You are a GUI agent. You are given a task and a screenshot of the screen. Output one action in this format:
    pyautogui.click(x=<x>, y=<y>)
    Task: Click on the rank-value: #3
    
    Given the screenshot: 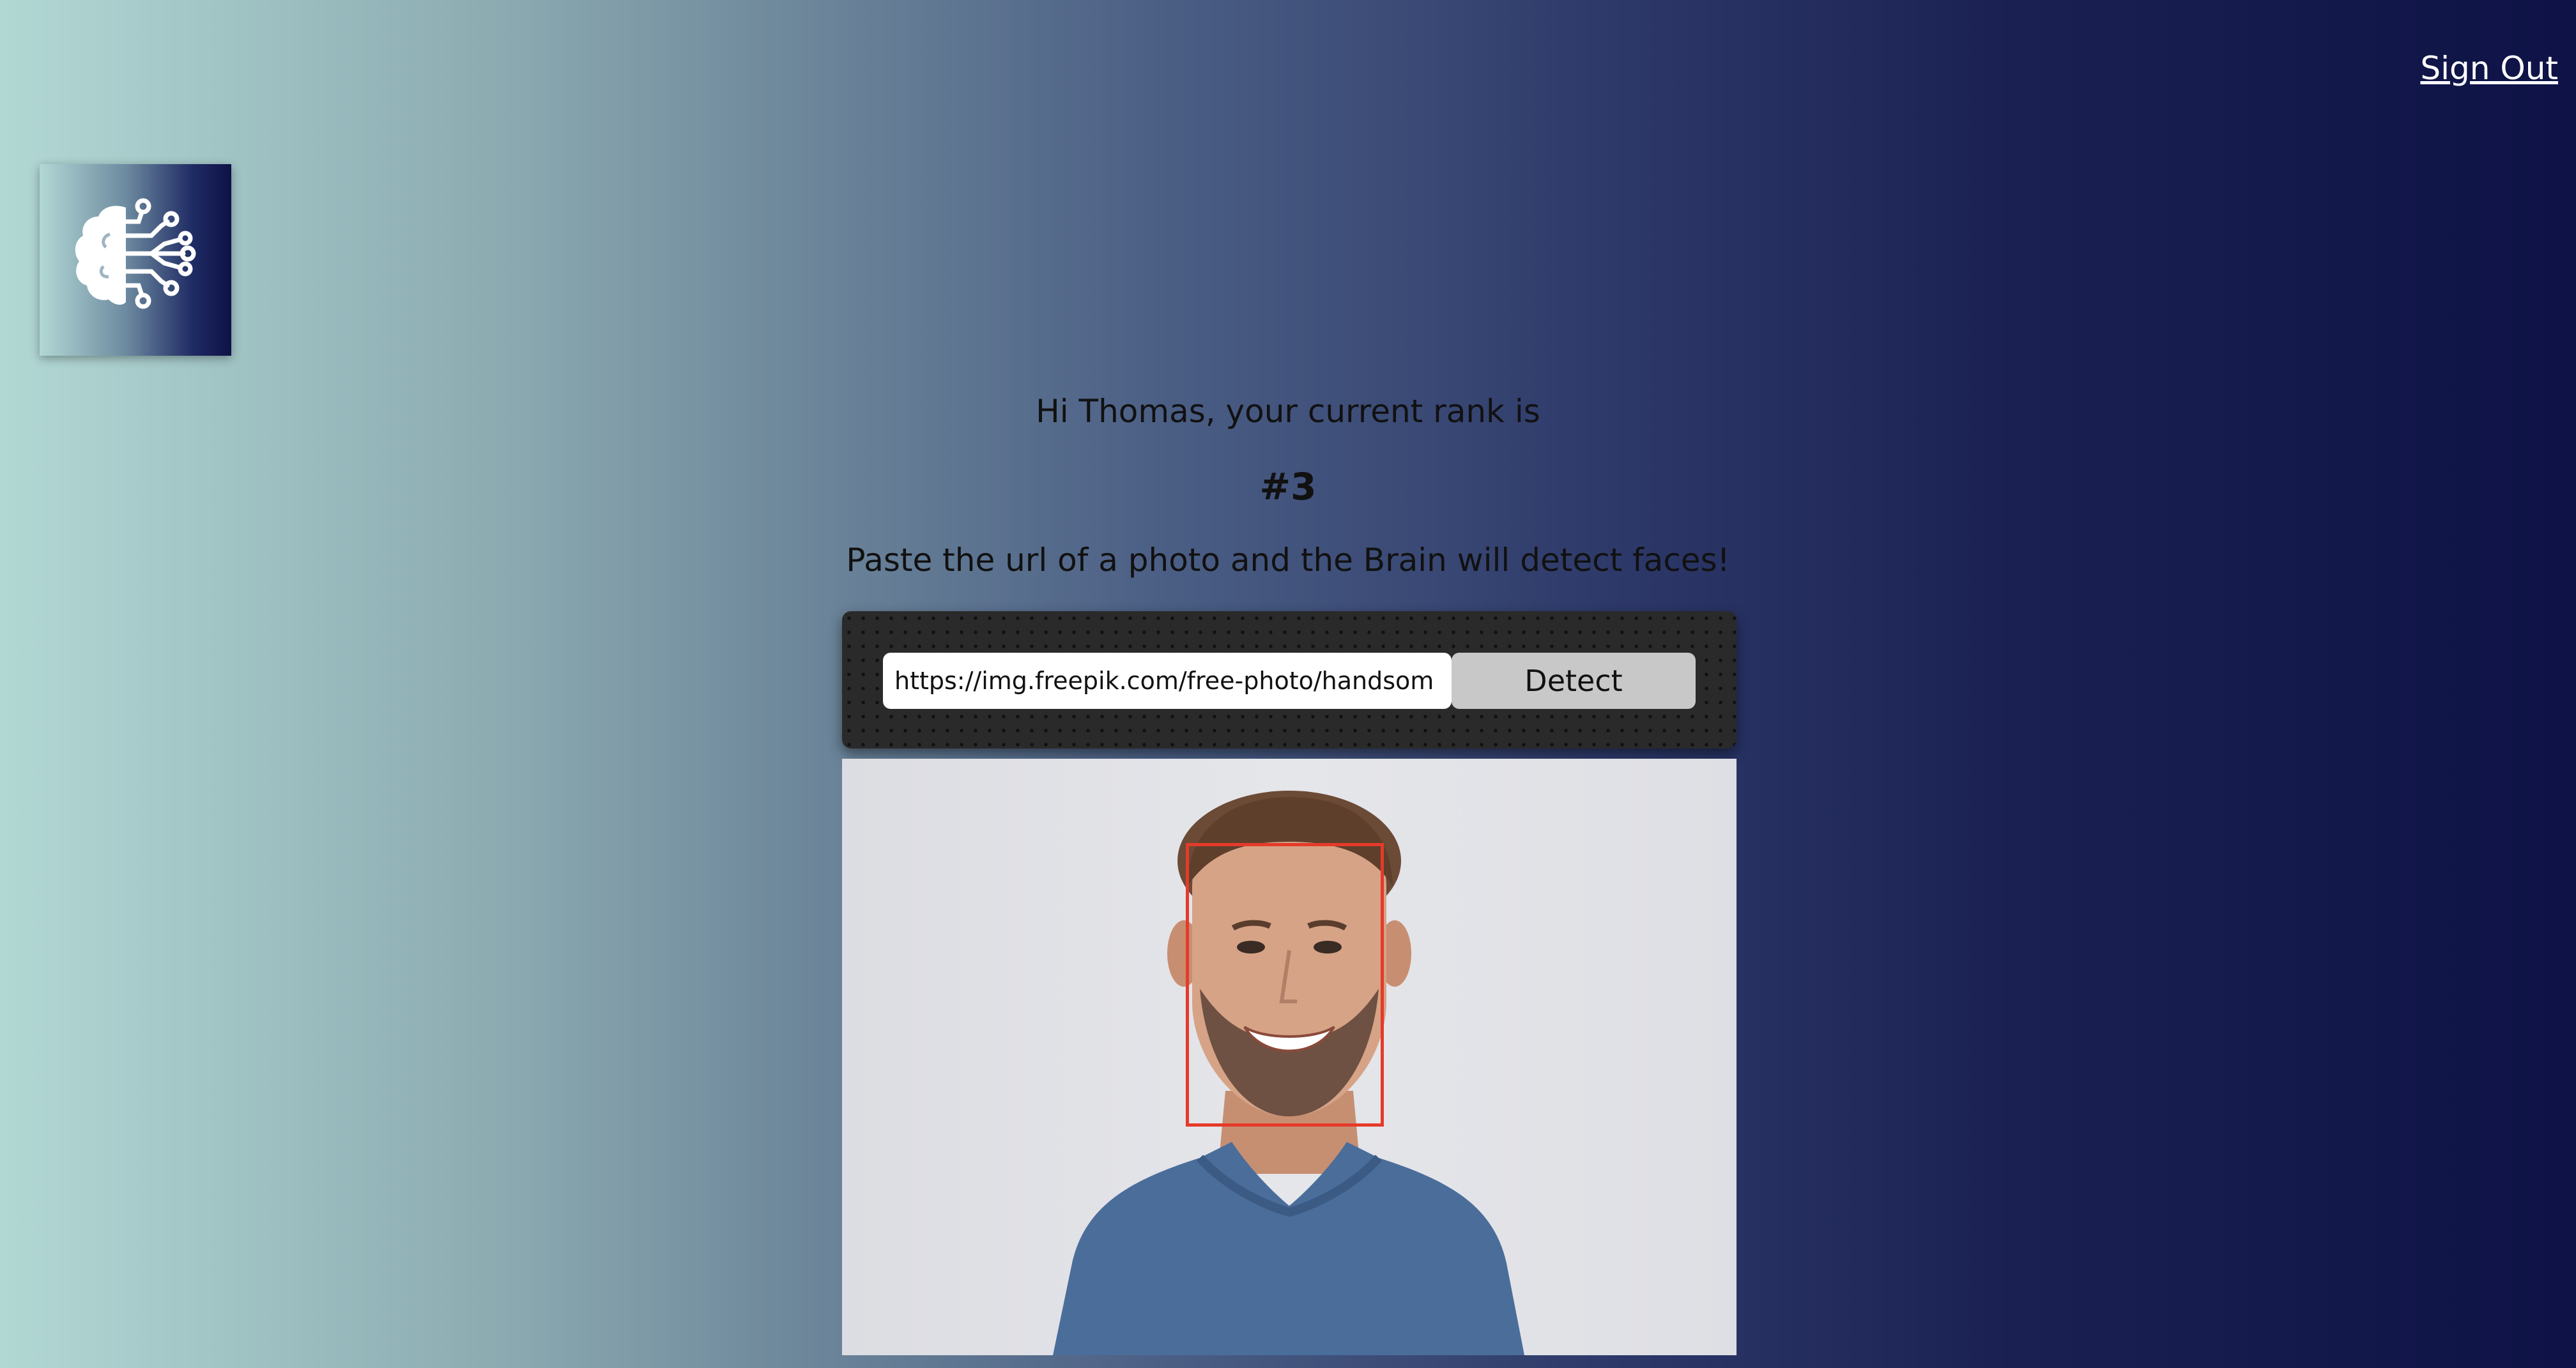 What is the action you would take?
    pyautogui.click(x=1288, y=486)
    